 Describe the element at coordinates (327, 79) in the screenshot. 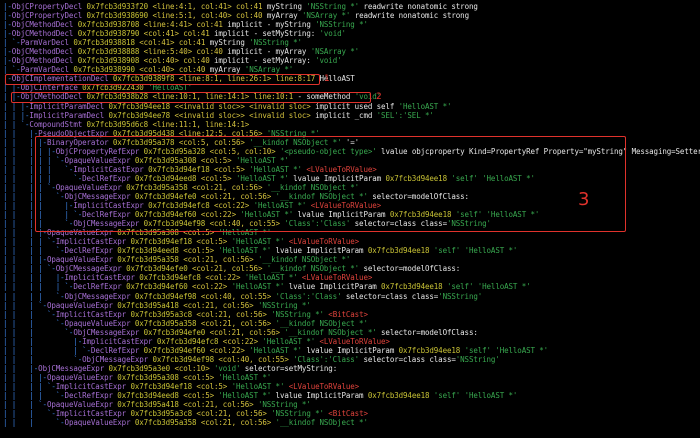

I see `annotation-label-1: 1` at that location.